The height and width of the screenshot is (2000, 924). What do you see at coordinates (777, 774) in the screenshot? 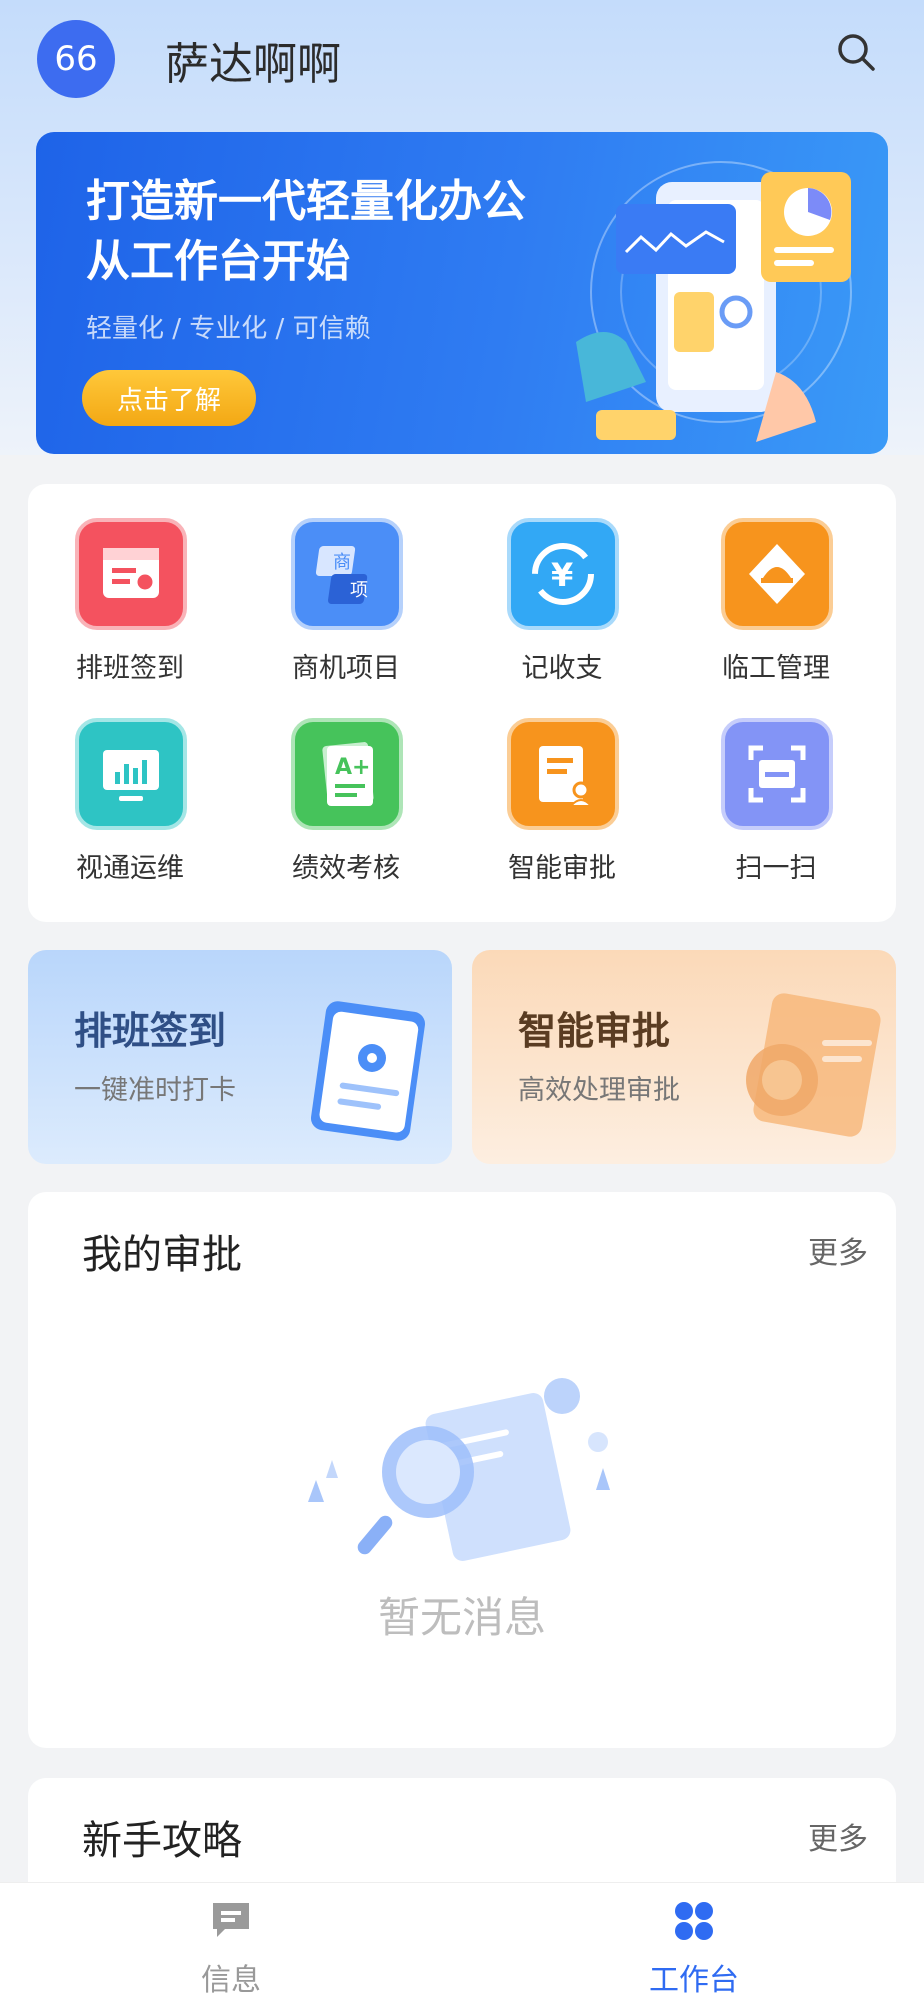
I see `scan-icon` at bounding box center [777, 774].